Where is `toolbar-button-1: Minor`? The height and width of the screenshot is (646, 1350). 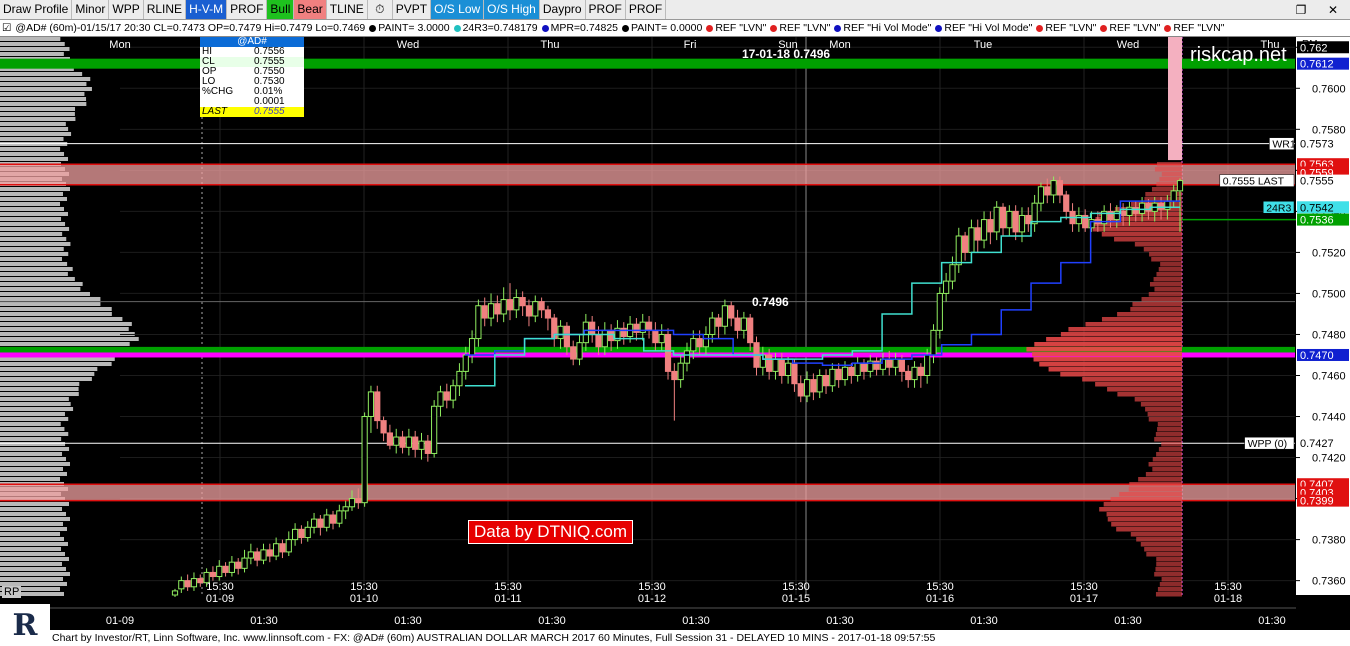
toolbar-button-1: Minor is located at coordinates (91, 9).